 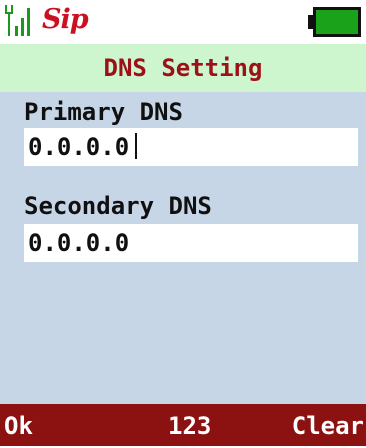 I want to click on primary-dns-input: 0.0.0.0, so click(x=191, y=147).